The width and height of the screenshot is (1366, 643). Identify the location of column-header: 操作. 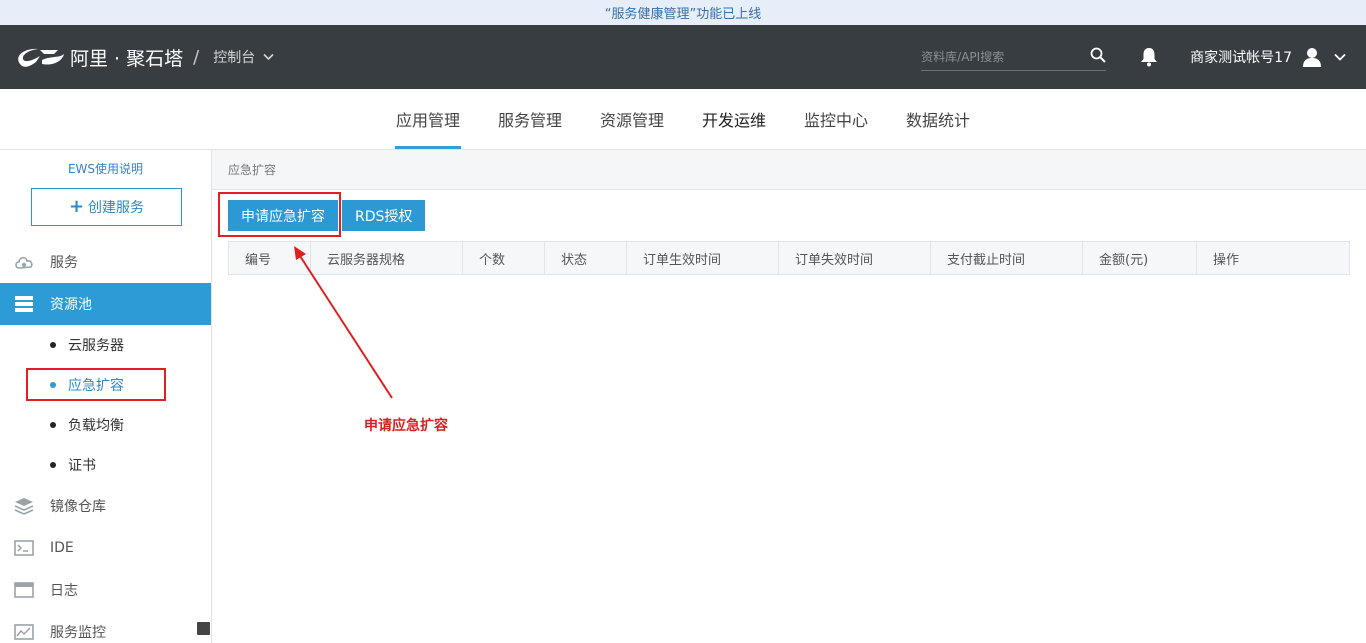
(1273, 258).